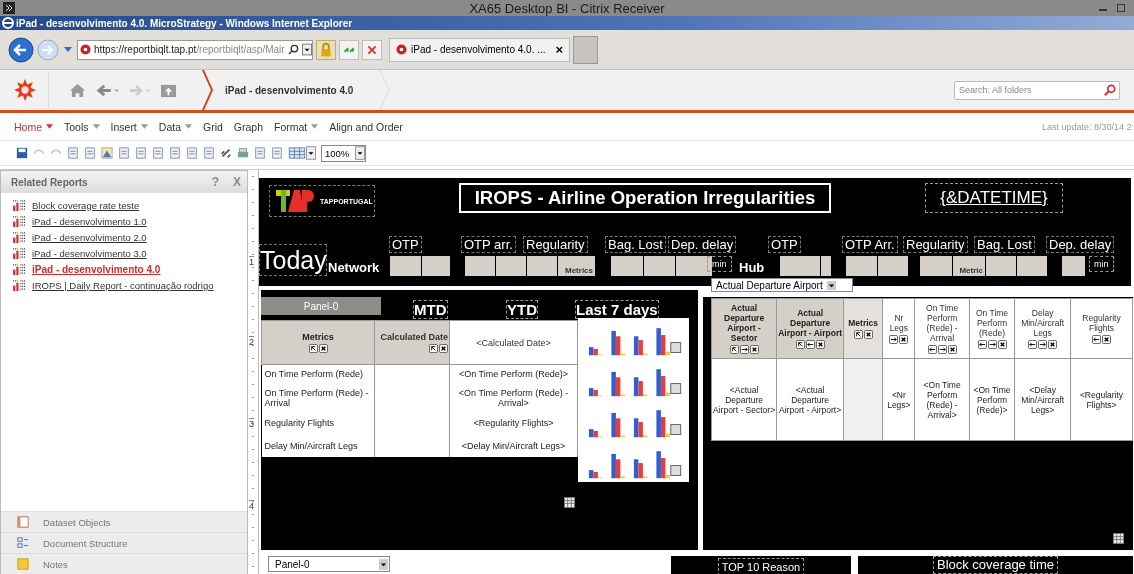 This screenshot has height=574, width=1134. What do you see at coordinates (248, 126) in the screenshot?
I see `menu-item: Graph` at bounding box center [248, 126].